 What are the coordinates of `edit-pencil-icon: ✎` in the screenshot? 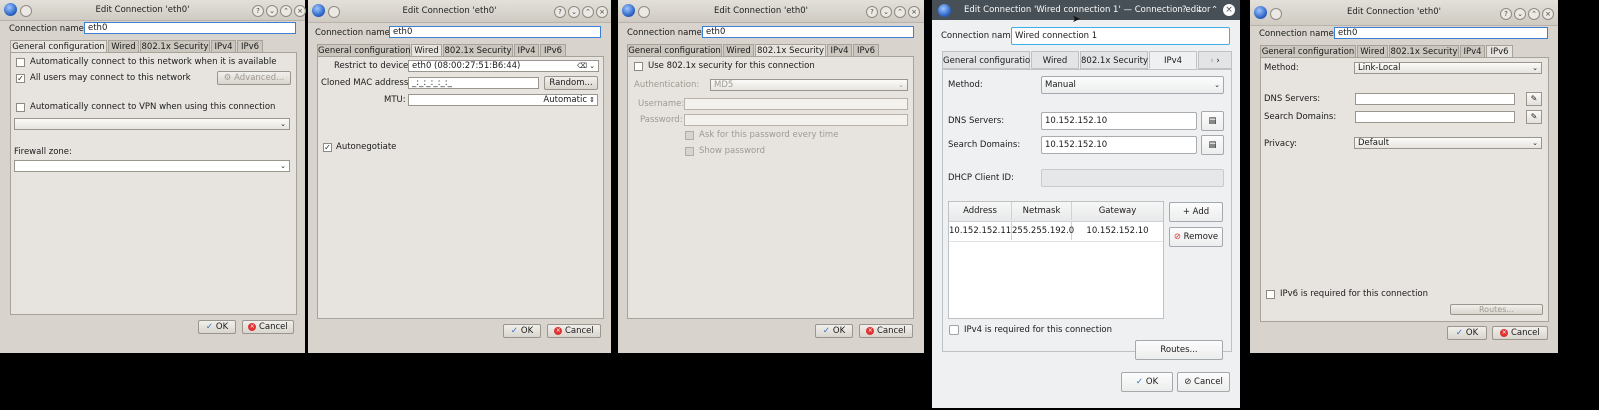 It's located at (1534, 116).